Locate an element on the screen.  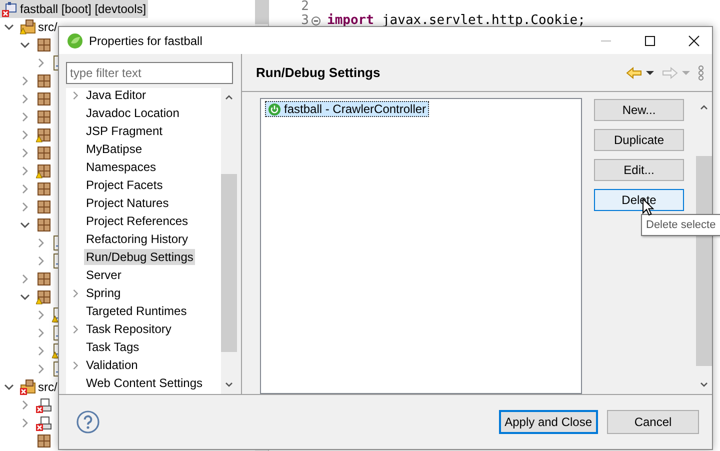
dialog-button: Apply and Close is located at coordinates (548, 422).